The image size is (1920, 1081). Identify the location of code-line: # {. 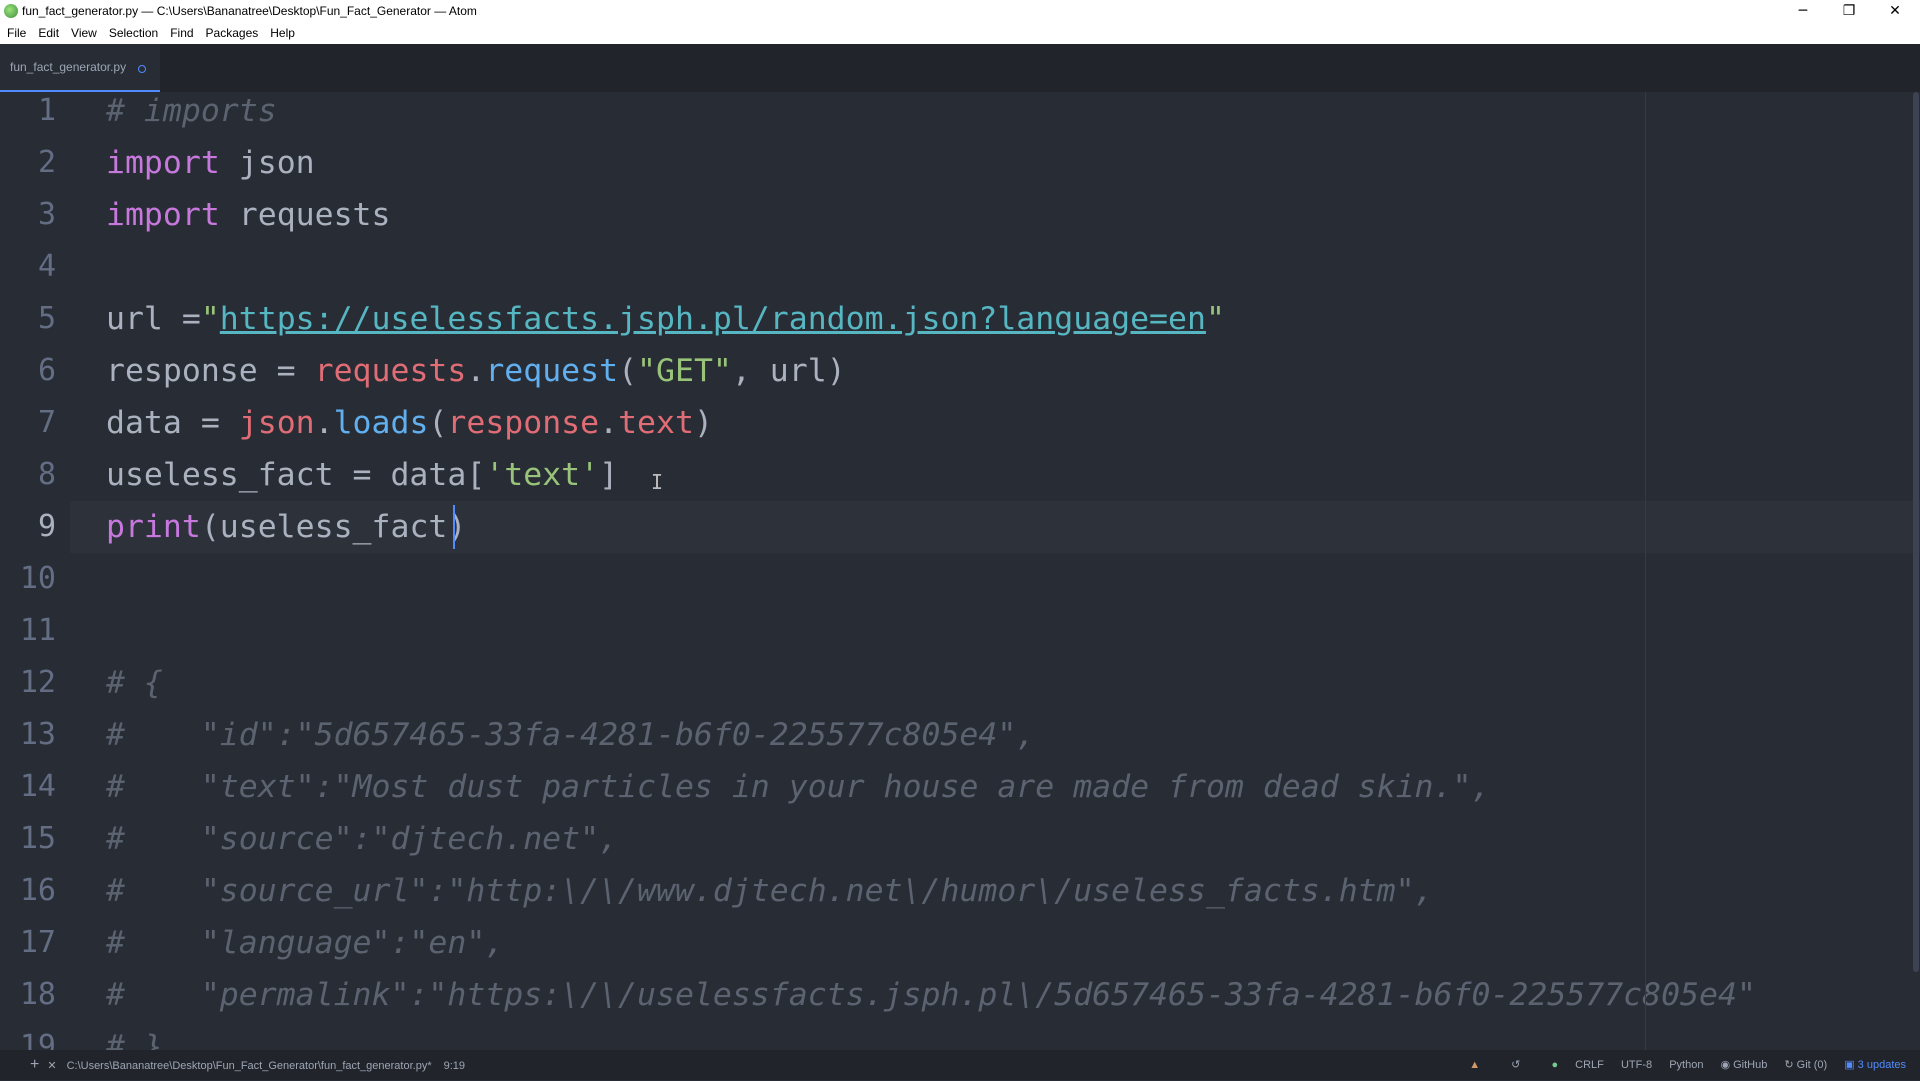
(134, 683).